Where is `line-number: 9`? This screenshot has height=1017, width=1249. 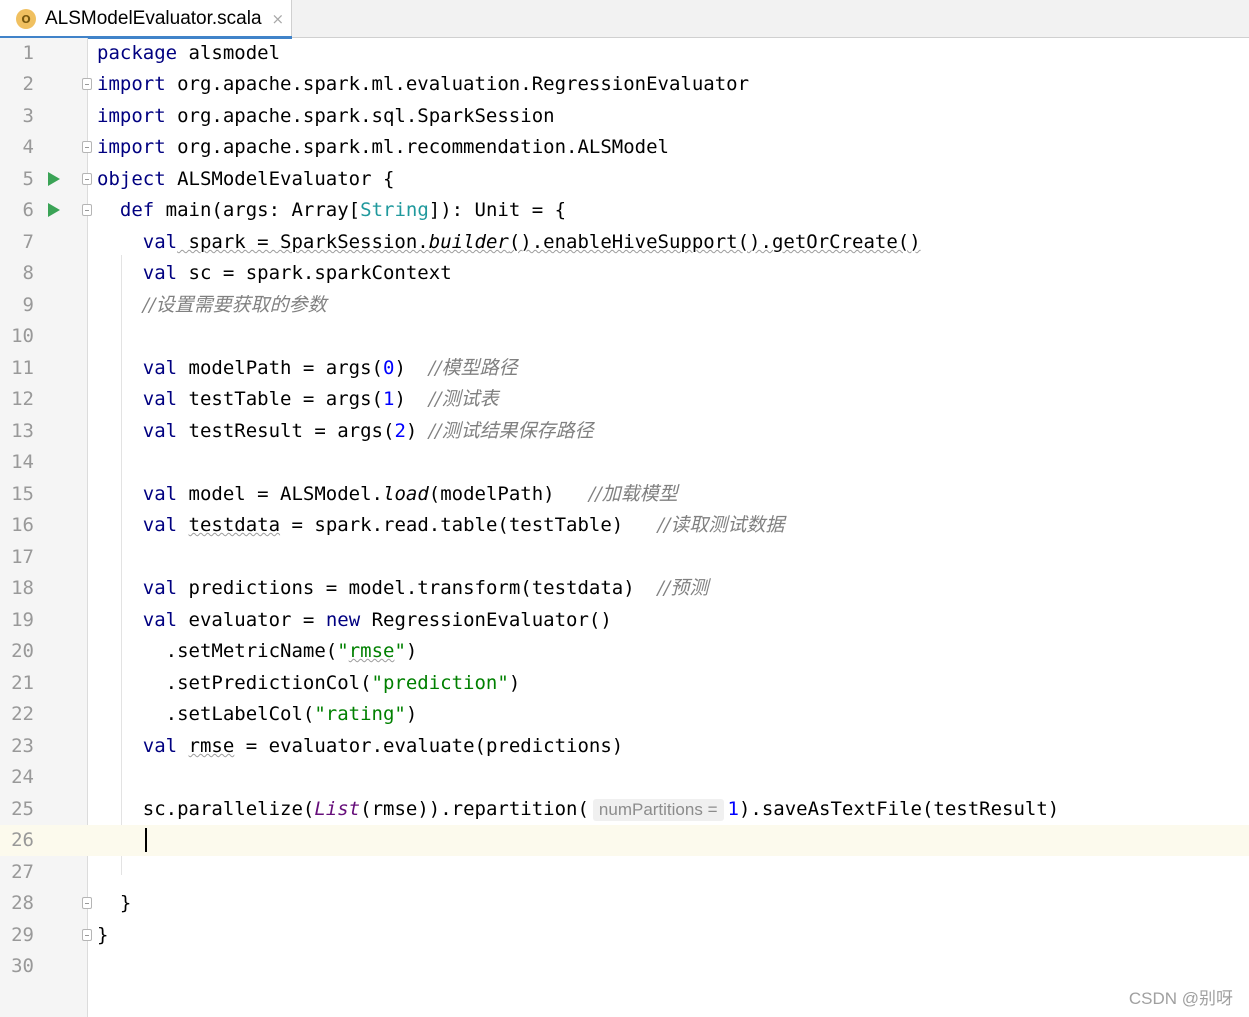
line-number: 9 is located at coordinates (28, 305).